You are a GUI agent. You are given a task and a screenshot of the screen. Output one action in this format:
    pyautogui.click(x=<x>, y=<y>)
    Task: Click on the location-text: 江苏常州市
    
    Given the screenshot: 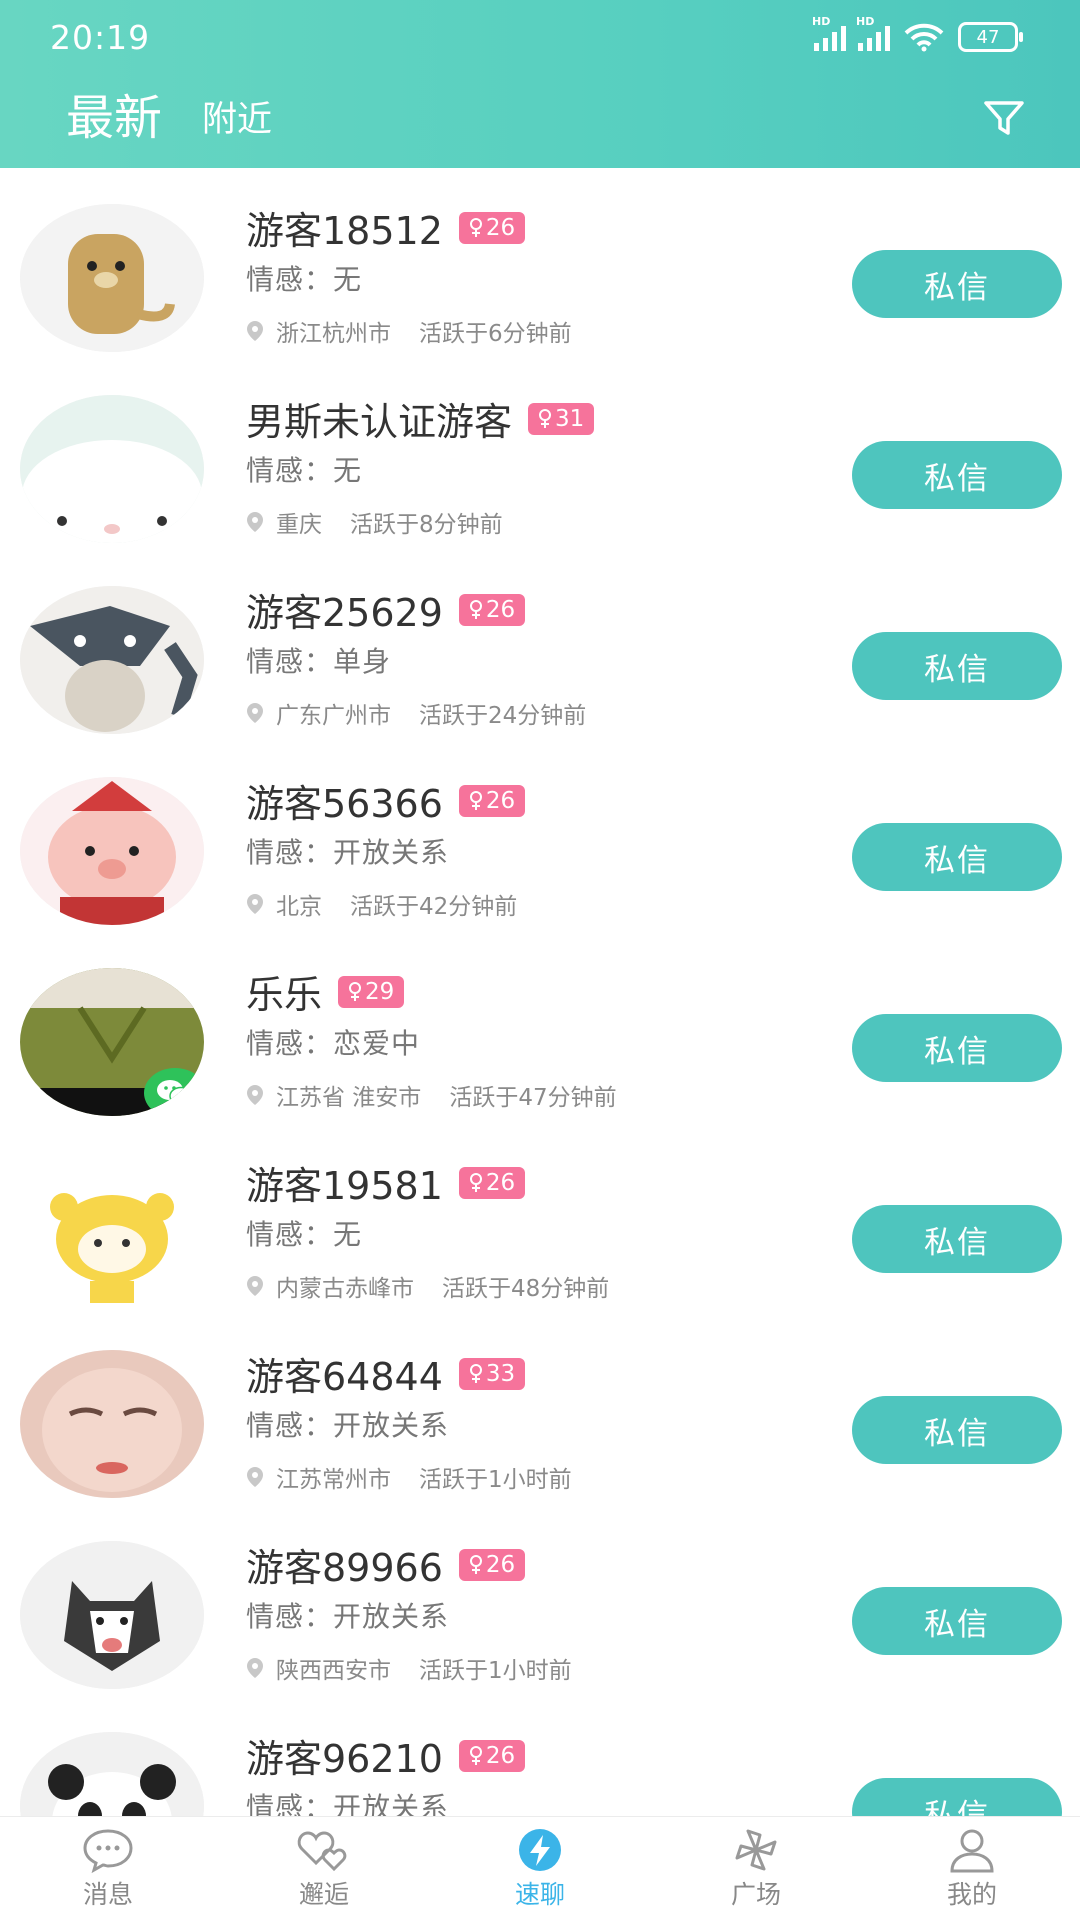 What is the action you would take?
    pyautogui.click(x=333, y=1480)
    